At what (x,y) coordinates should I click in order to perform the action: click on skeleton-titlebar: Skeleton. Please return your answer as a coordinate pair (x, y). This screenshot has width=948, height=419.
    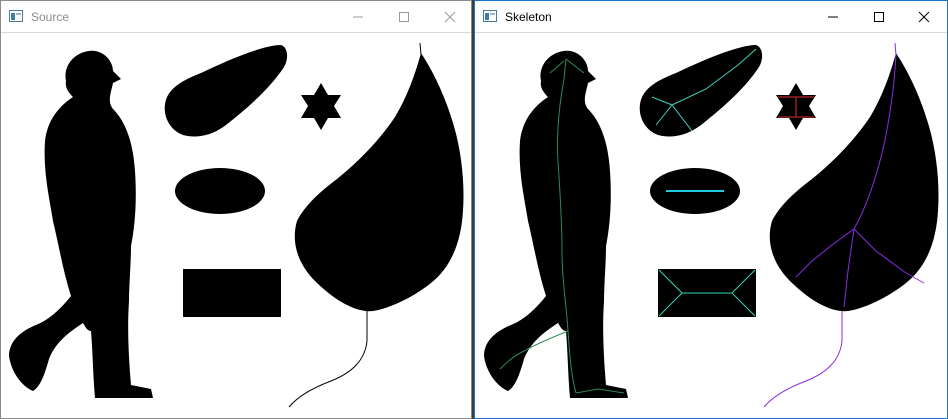
    Looking at the image, I should click on (711, 17).